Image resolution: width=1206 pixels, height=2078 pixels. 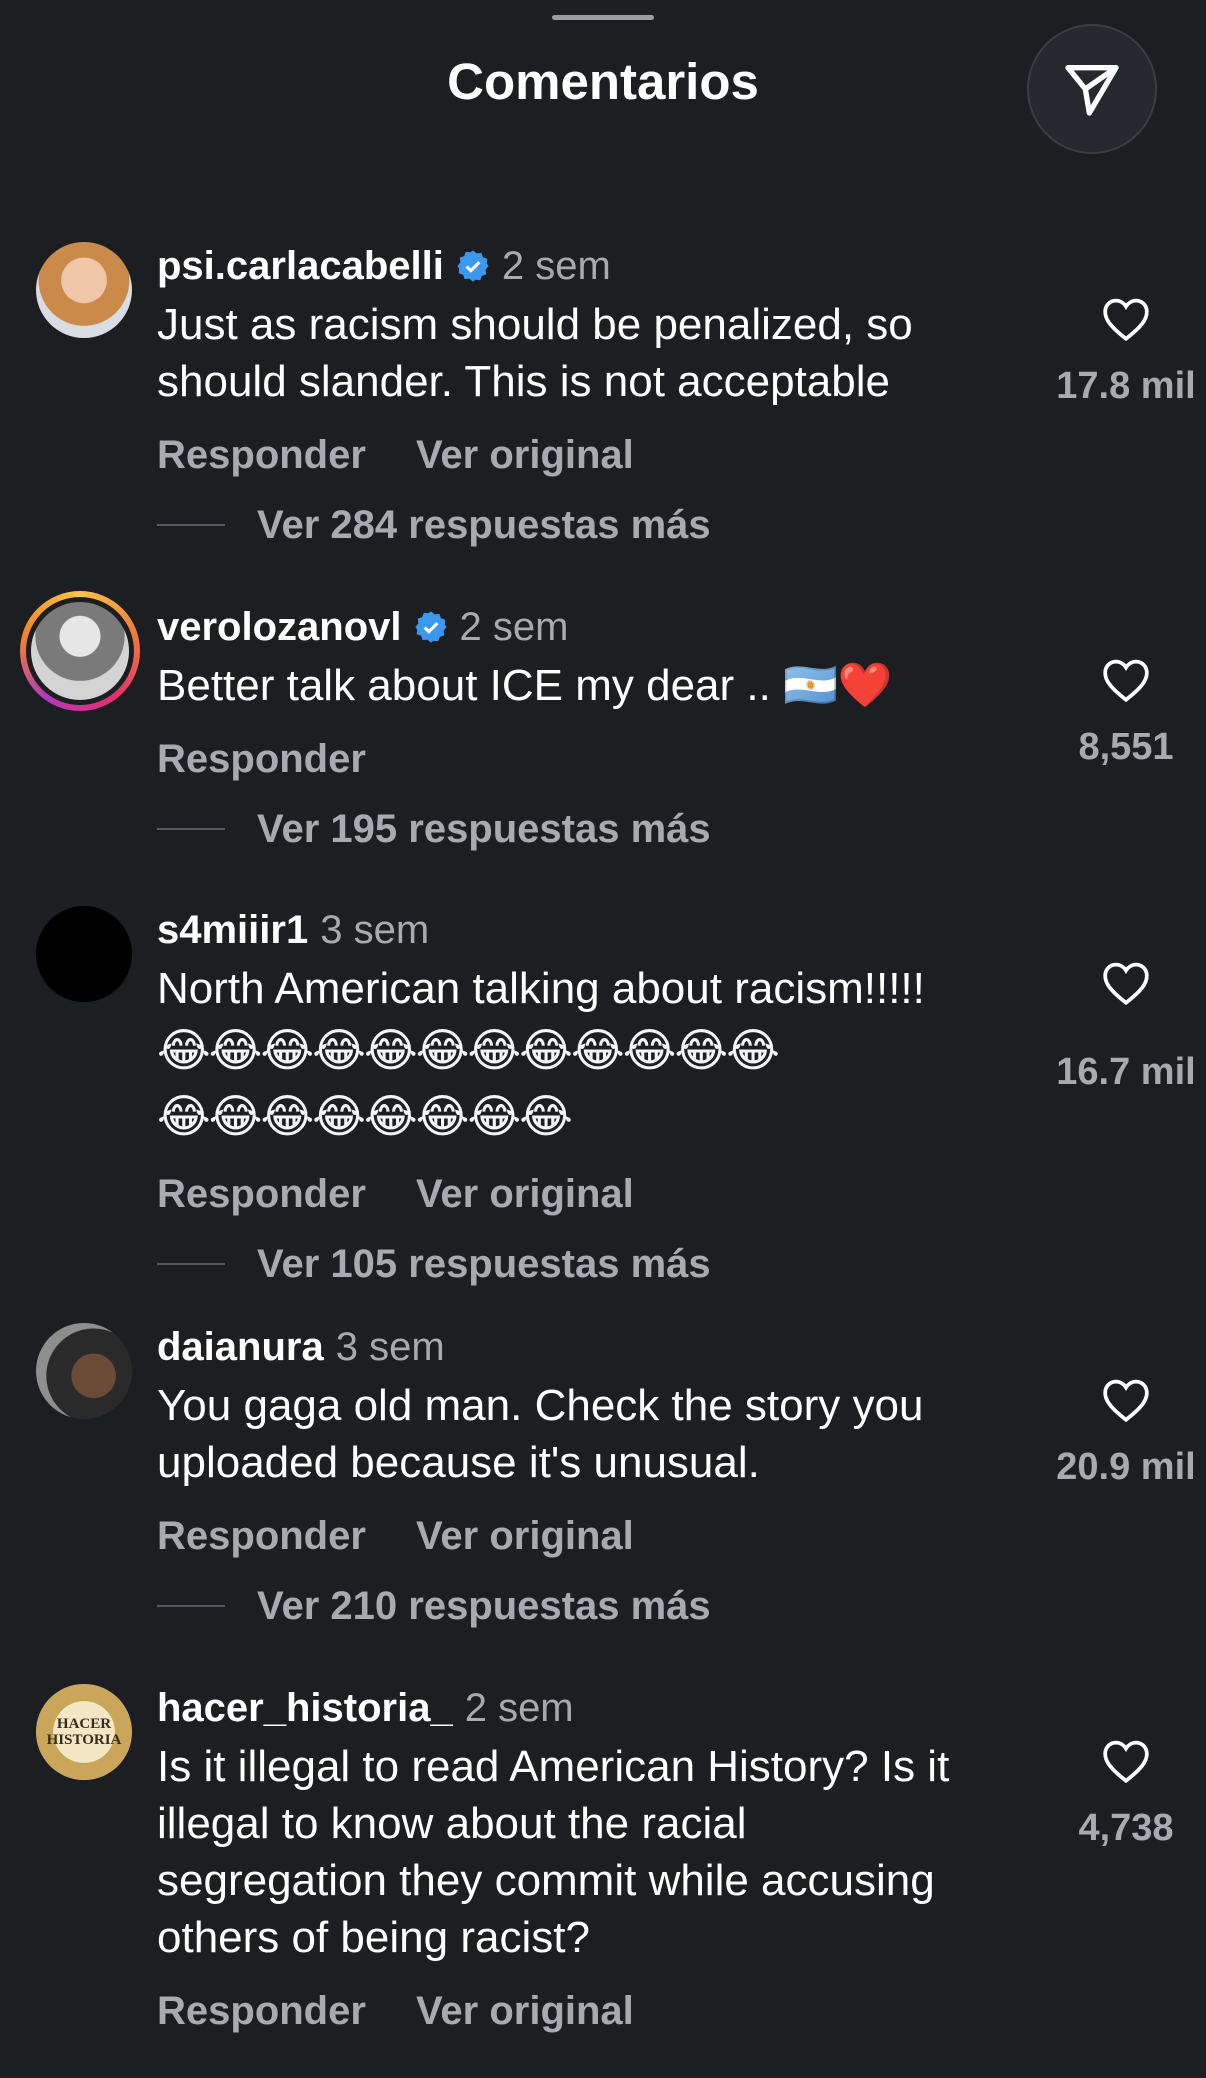 What do you see at coordinates (1126, 747) in the screenshot?
I see `like-count: 8,551` at bounding box center [1126, 747].